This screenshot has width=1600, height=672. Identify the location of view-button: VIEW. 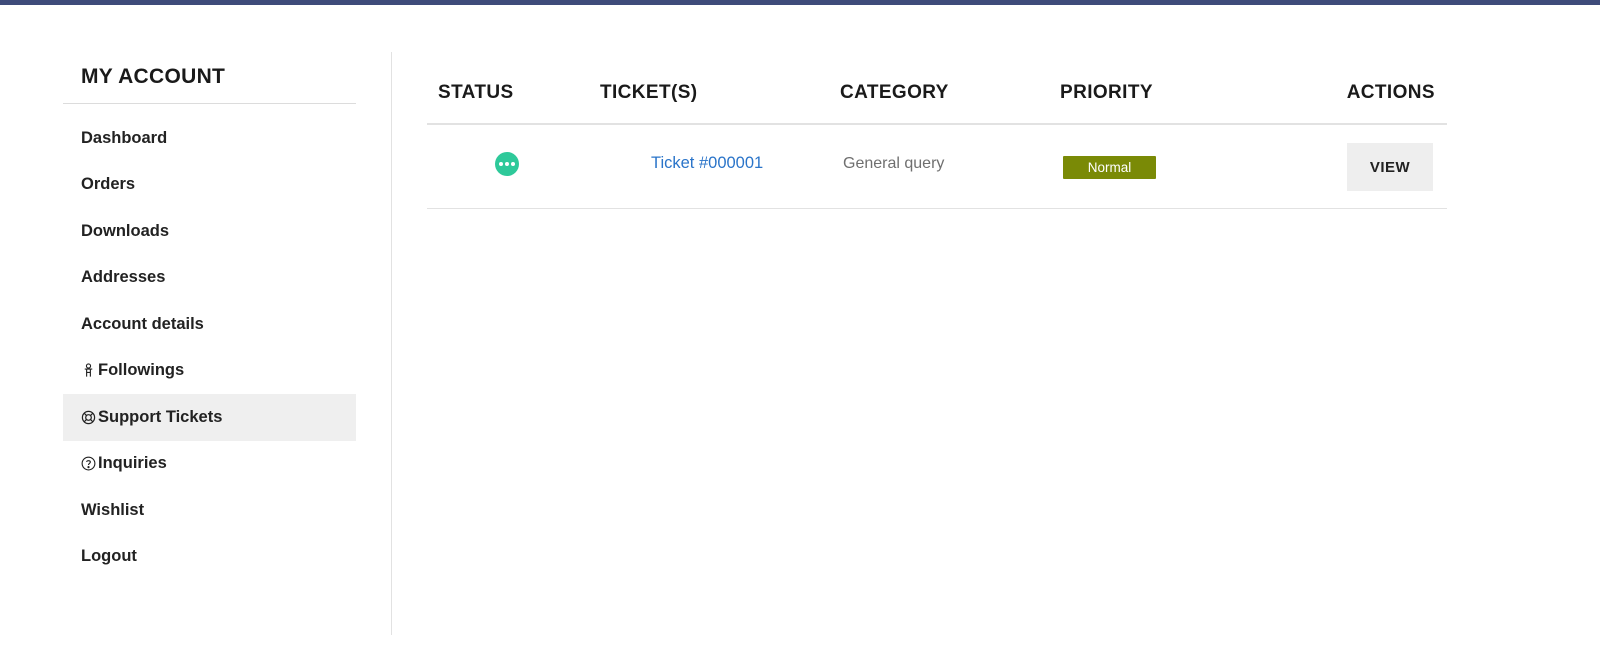
(1390, 167).